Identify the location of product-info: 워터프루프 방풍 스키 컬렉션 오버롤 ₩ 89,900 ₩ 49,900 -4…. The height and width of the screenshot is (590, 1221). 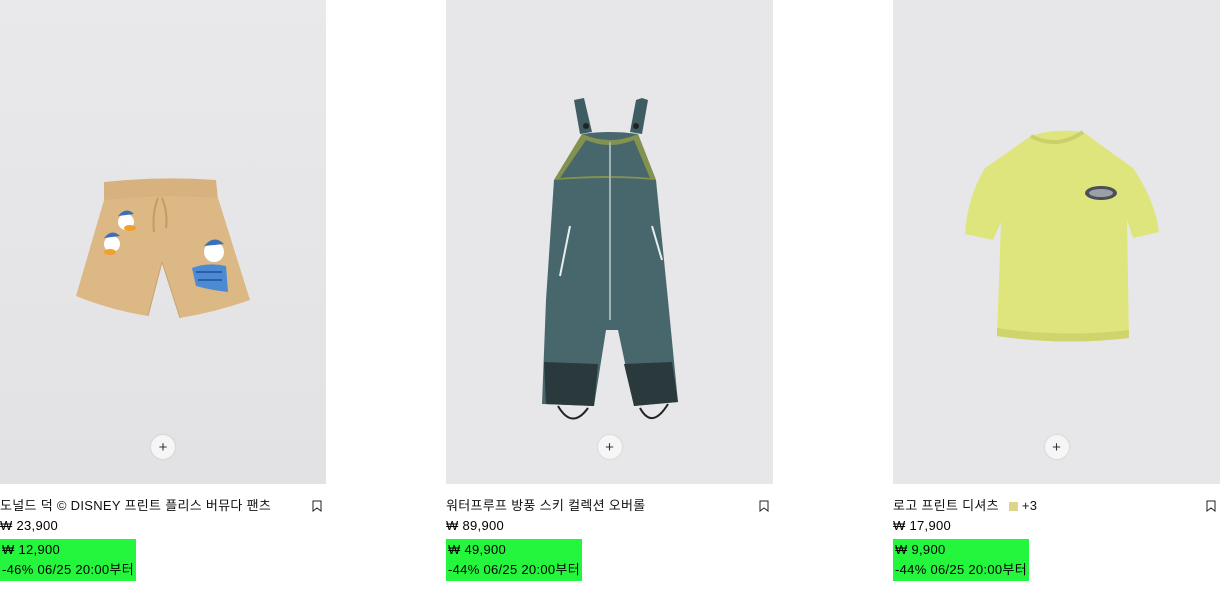
(609, 532).